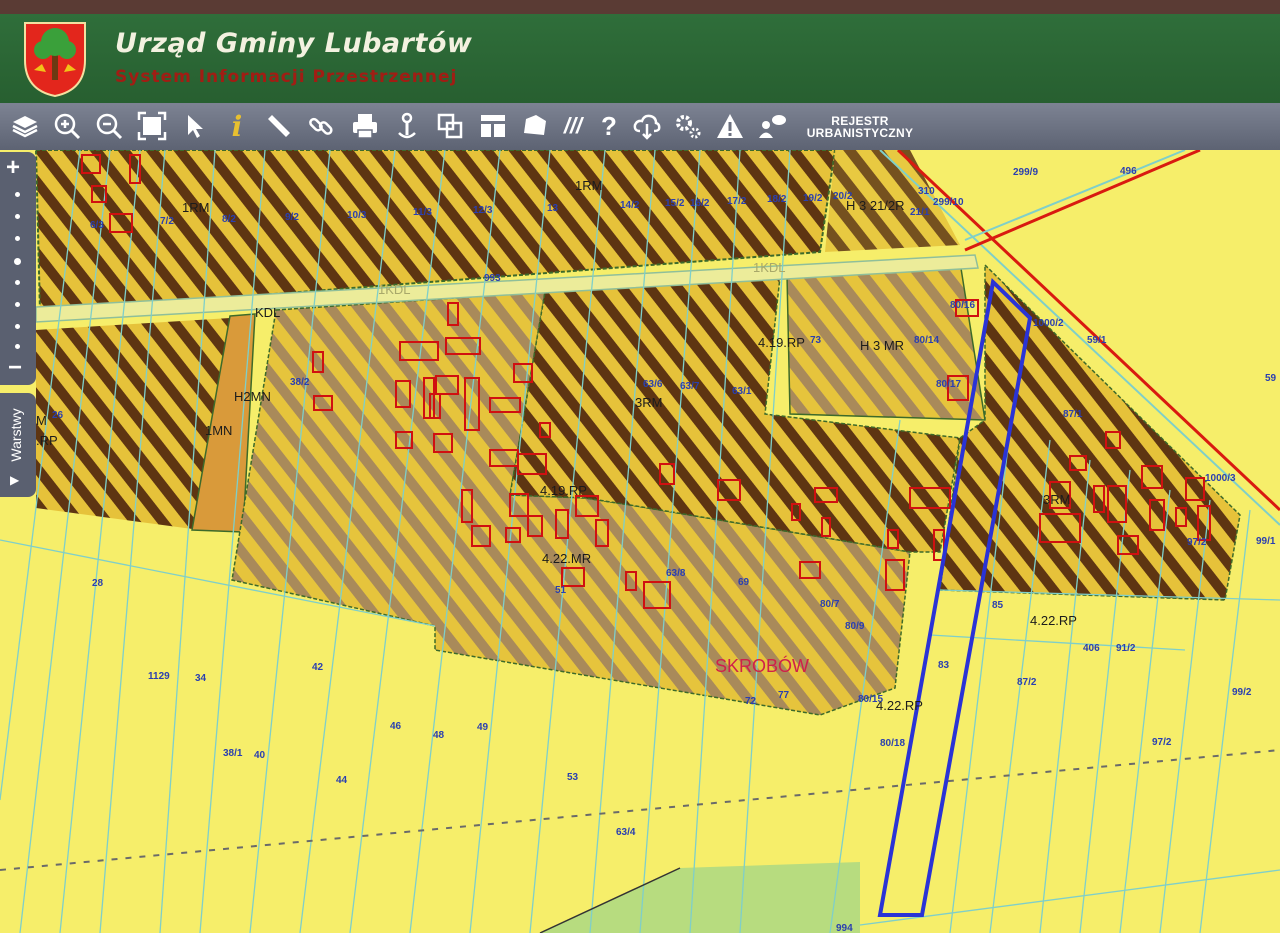 This screenshot has height=933, width=1280. I want to click on parcel-label: 9/2, so click(292, 217).